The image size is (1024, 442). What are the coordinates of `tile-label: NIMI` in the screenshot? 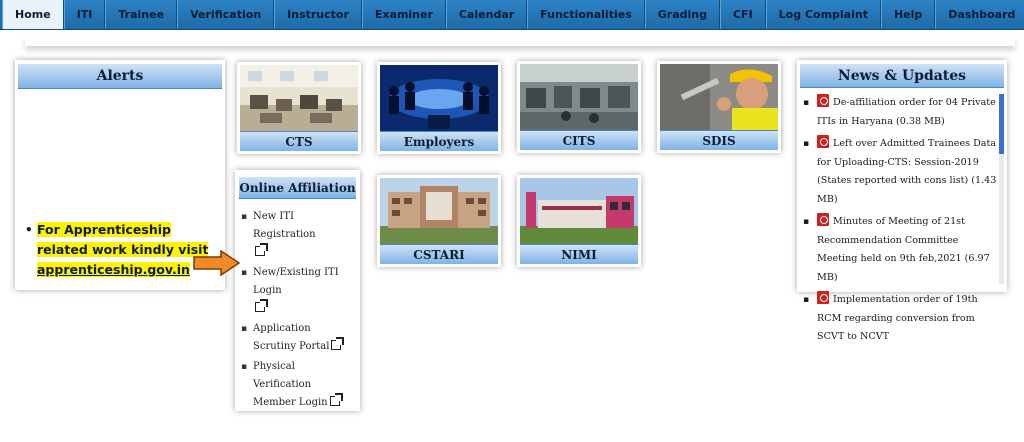 It's located at (579, 254).